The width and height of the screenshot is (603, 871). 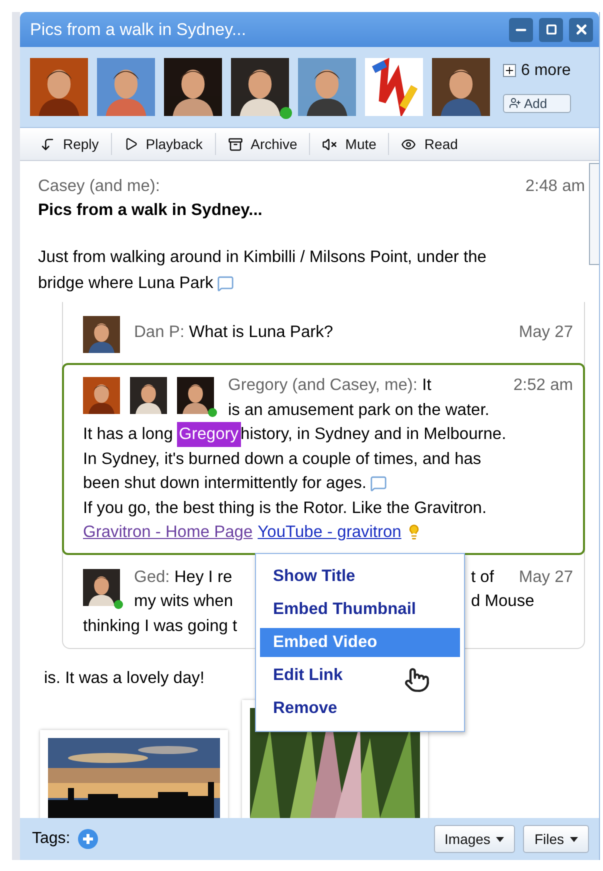 What do you see at coordinates (51, 839) in the screenshot?
I see `tags-label: Tags:` at bounding box center [51, 839].